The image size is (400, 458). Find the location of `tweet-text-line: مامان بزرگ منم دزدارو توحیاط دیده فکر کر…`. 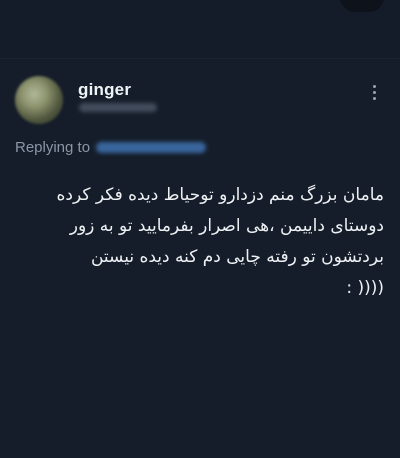

tweet-text-line: مامان بزرگ منم دزدارو توحیاط دیده فکر کر… is located at coordinates (220, 195).